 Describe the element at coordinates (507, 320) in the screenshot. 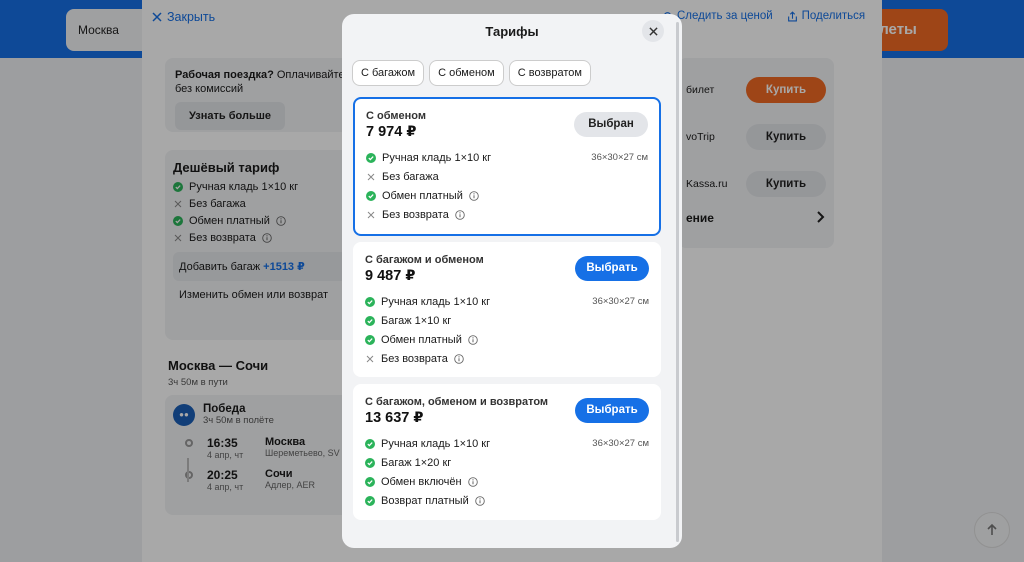

I see `feature-row: Багаж 1×10 кг` at that location.